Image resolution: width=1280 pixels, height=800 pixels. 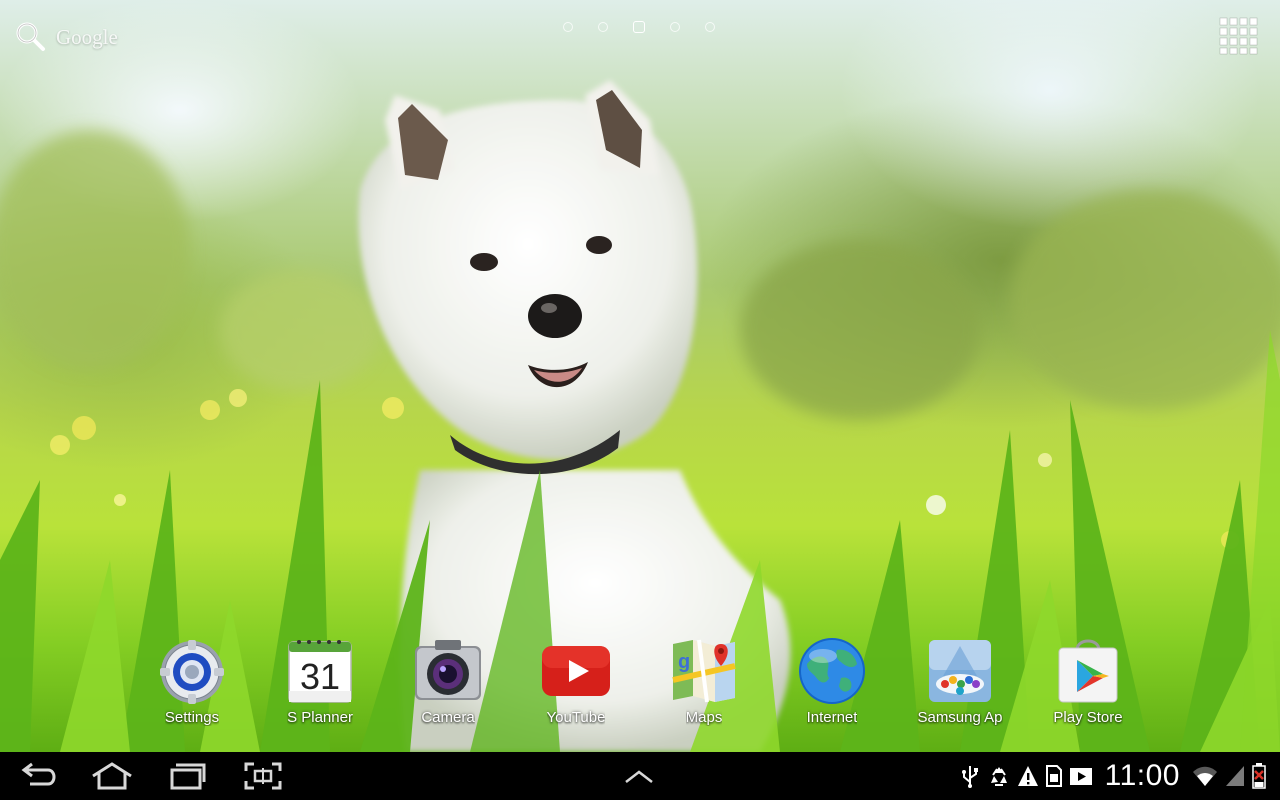 I want to click on google-search-label: Google, so click(x=87, y=36).